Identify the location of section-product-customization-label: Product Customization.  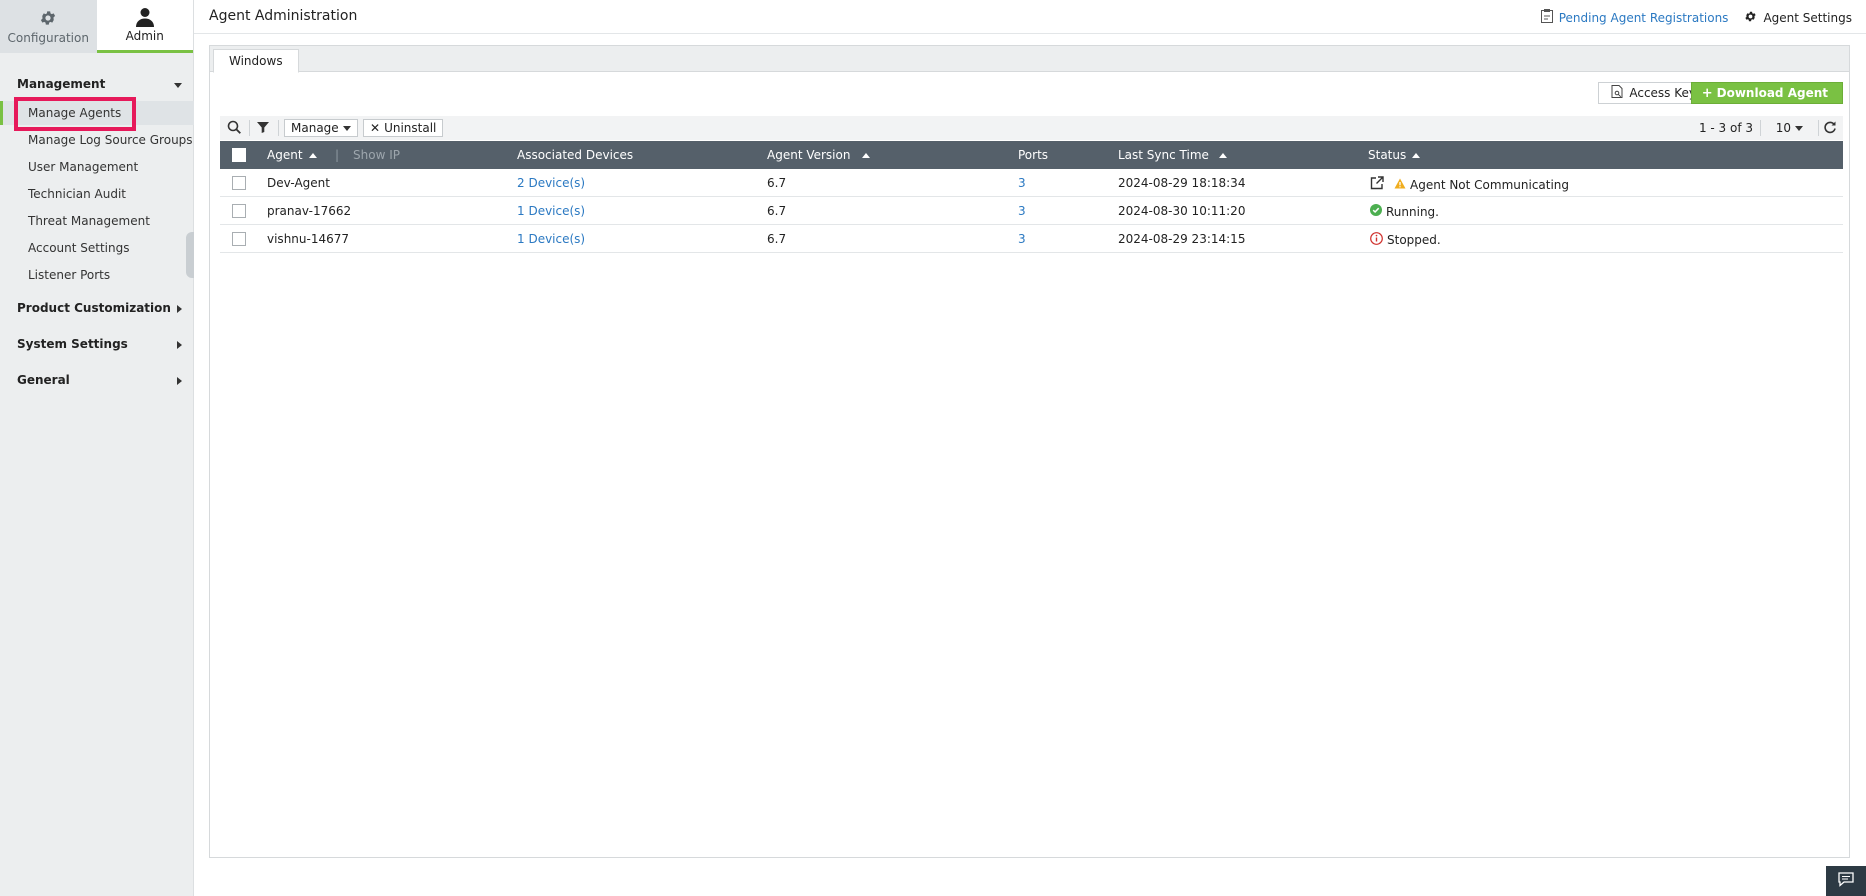
(94, 308).